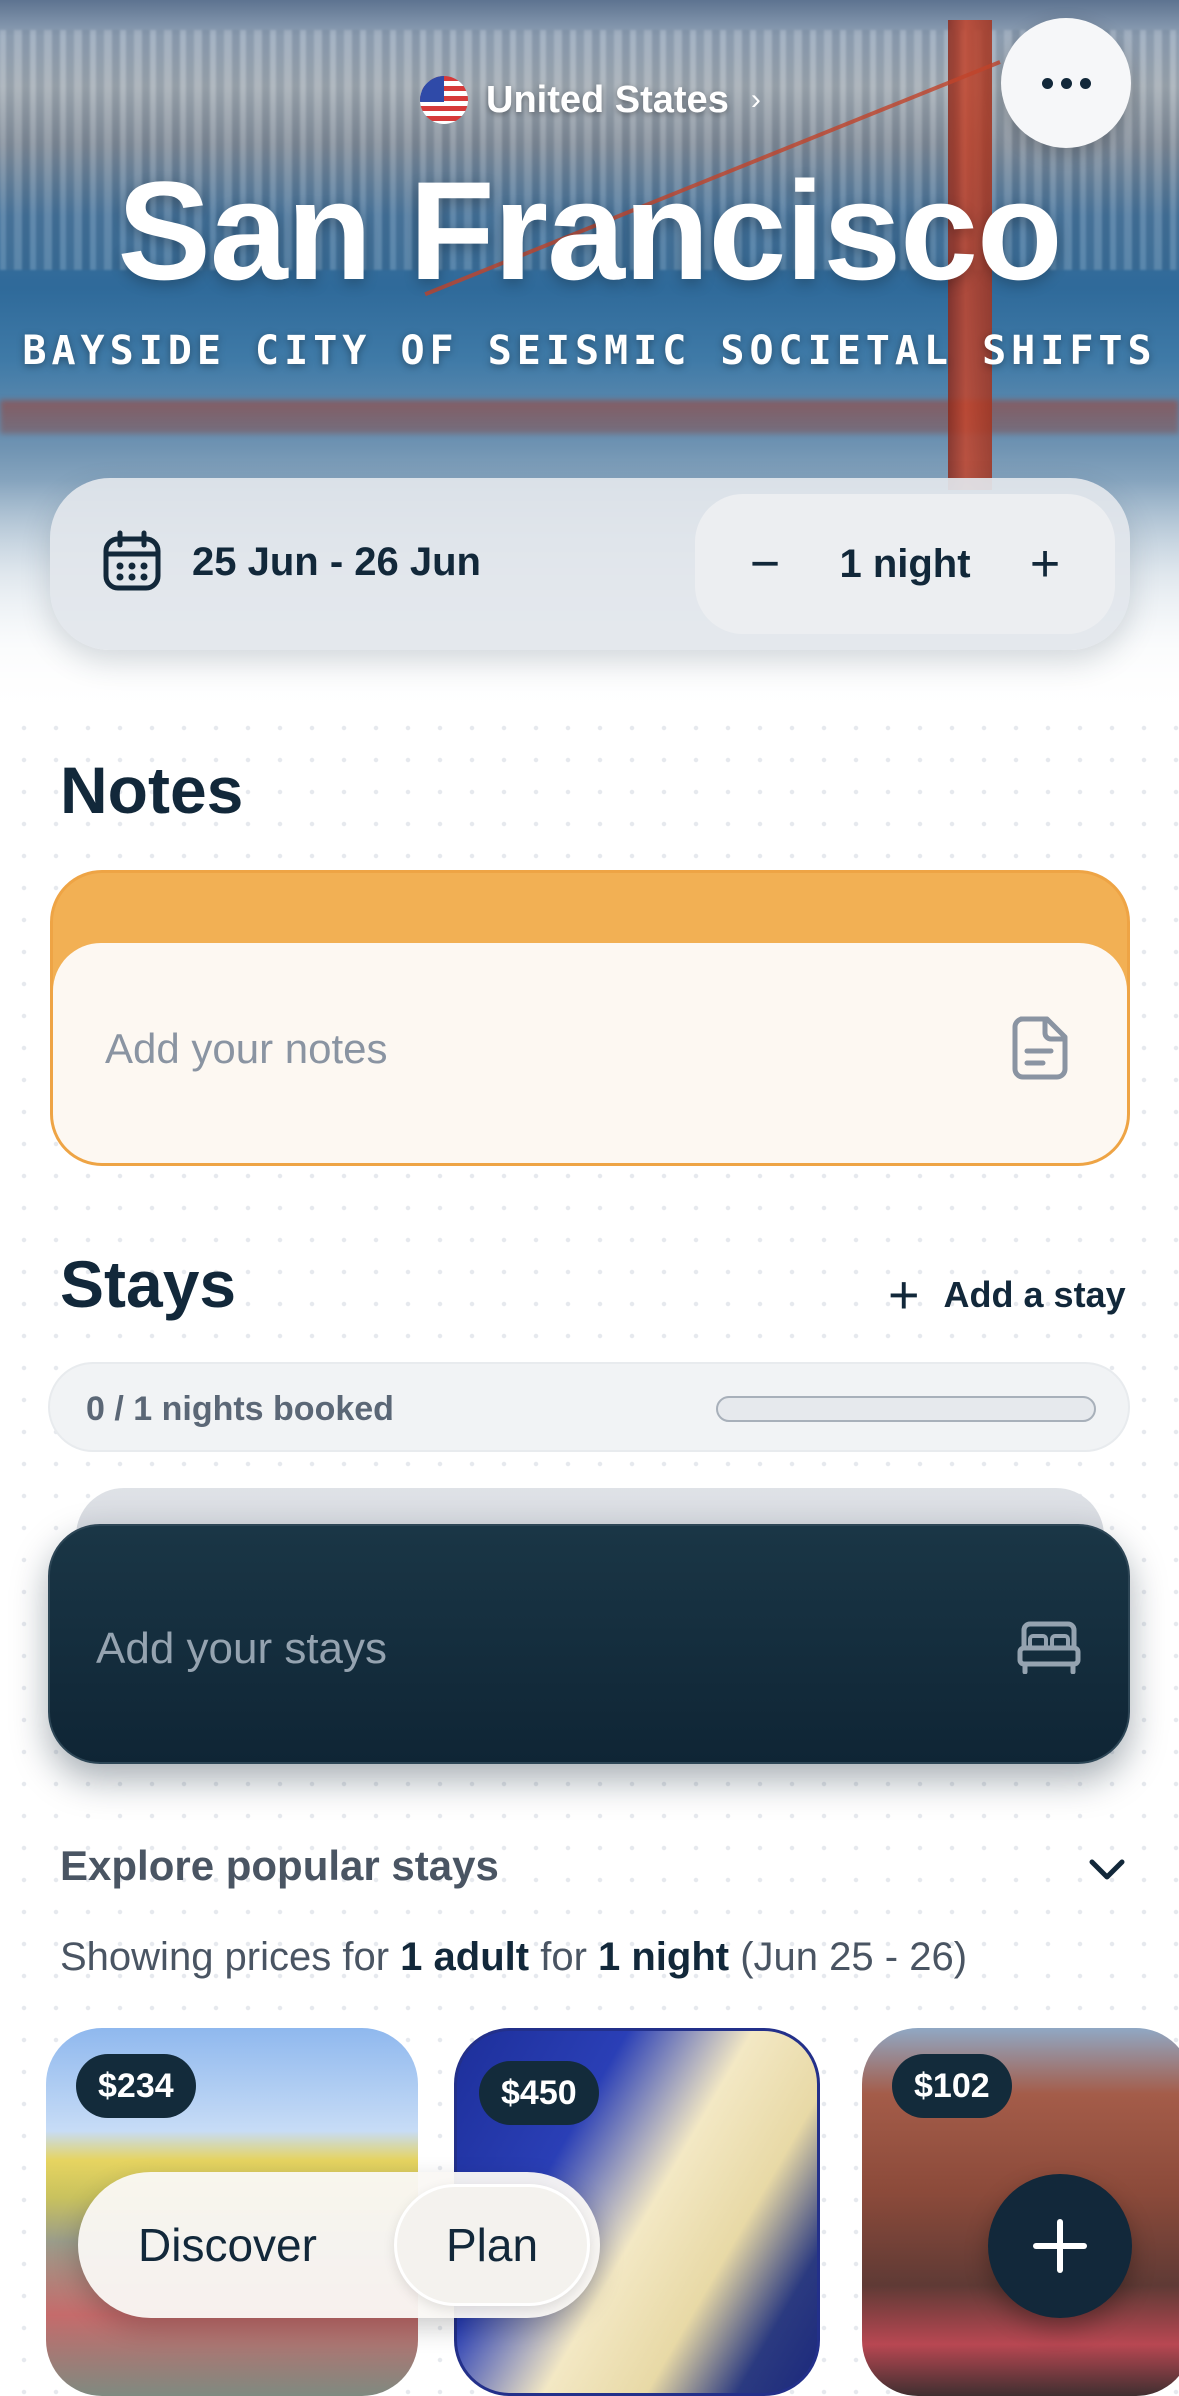 This screenshot has width=1179, height=2396. I want to click on chevron-right-icon: ›, so click(755, 99).